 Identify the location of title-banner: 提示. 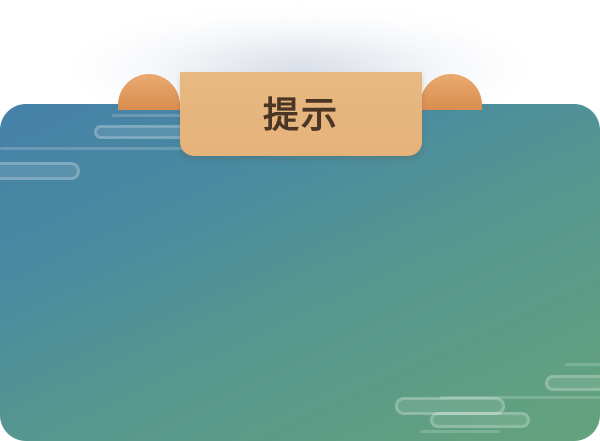
(301, 114).